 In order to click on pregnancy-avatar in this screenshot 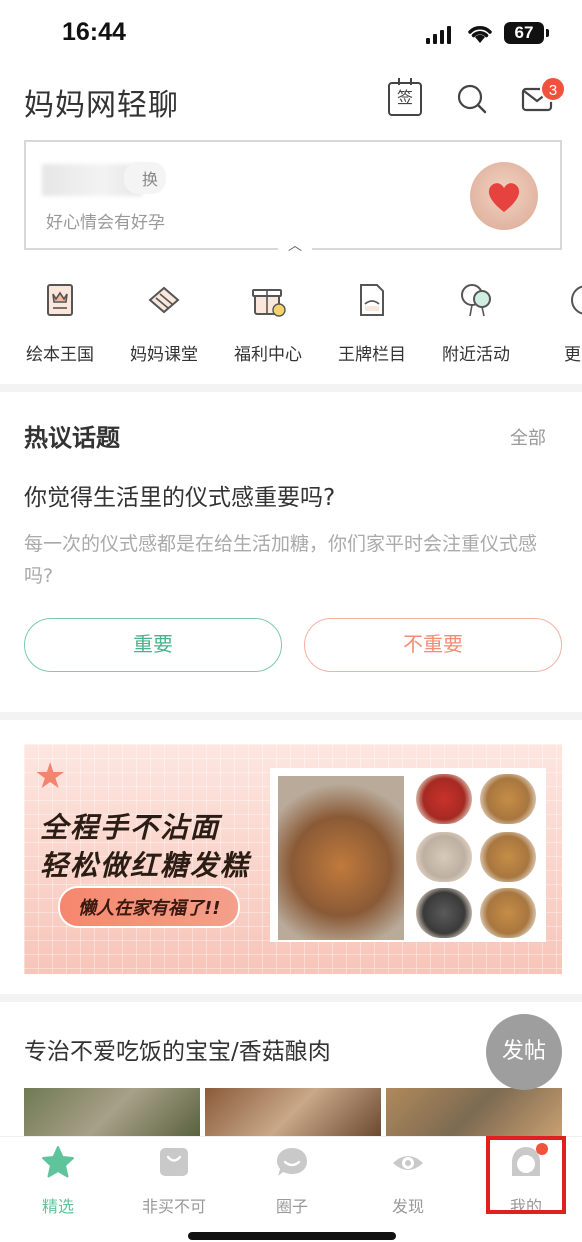, I will do `click(504, 196)`.